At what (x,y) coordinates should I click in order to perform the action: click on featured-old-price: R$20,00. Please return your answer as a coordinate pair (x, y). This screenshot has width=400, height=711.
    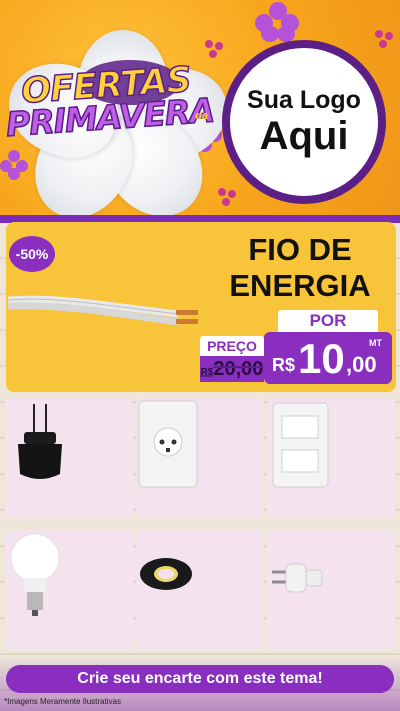
    Looking at the image, I should click on (232, 369).